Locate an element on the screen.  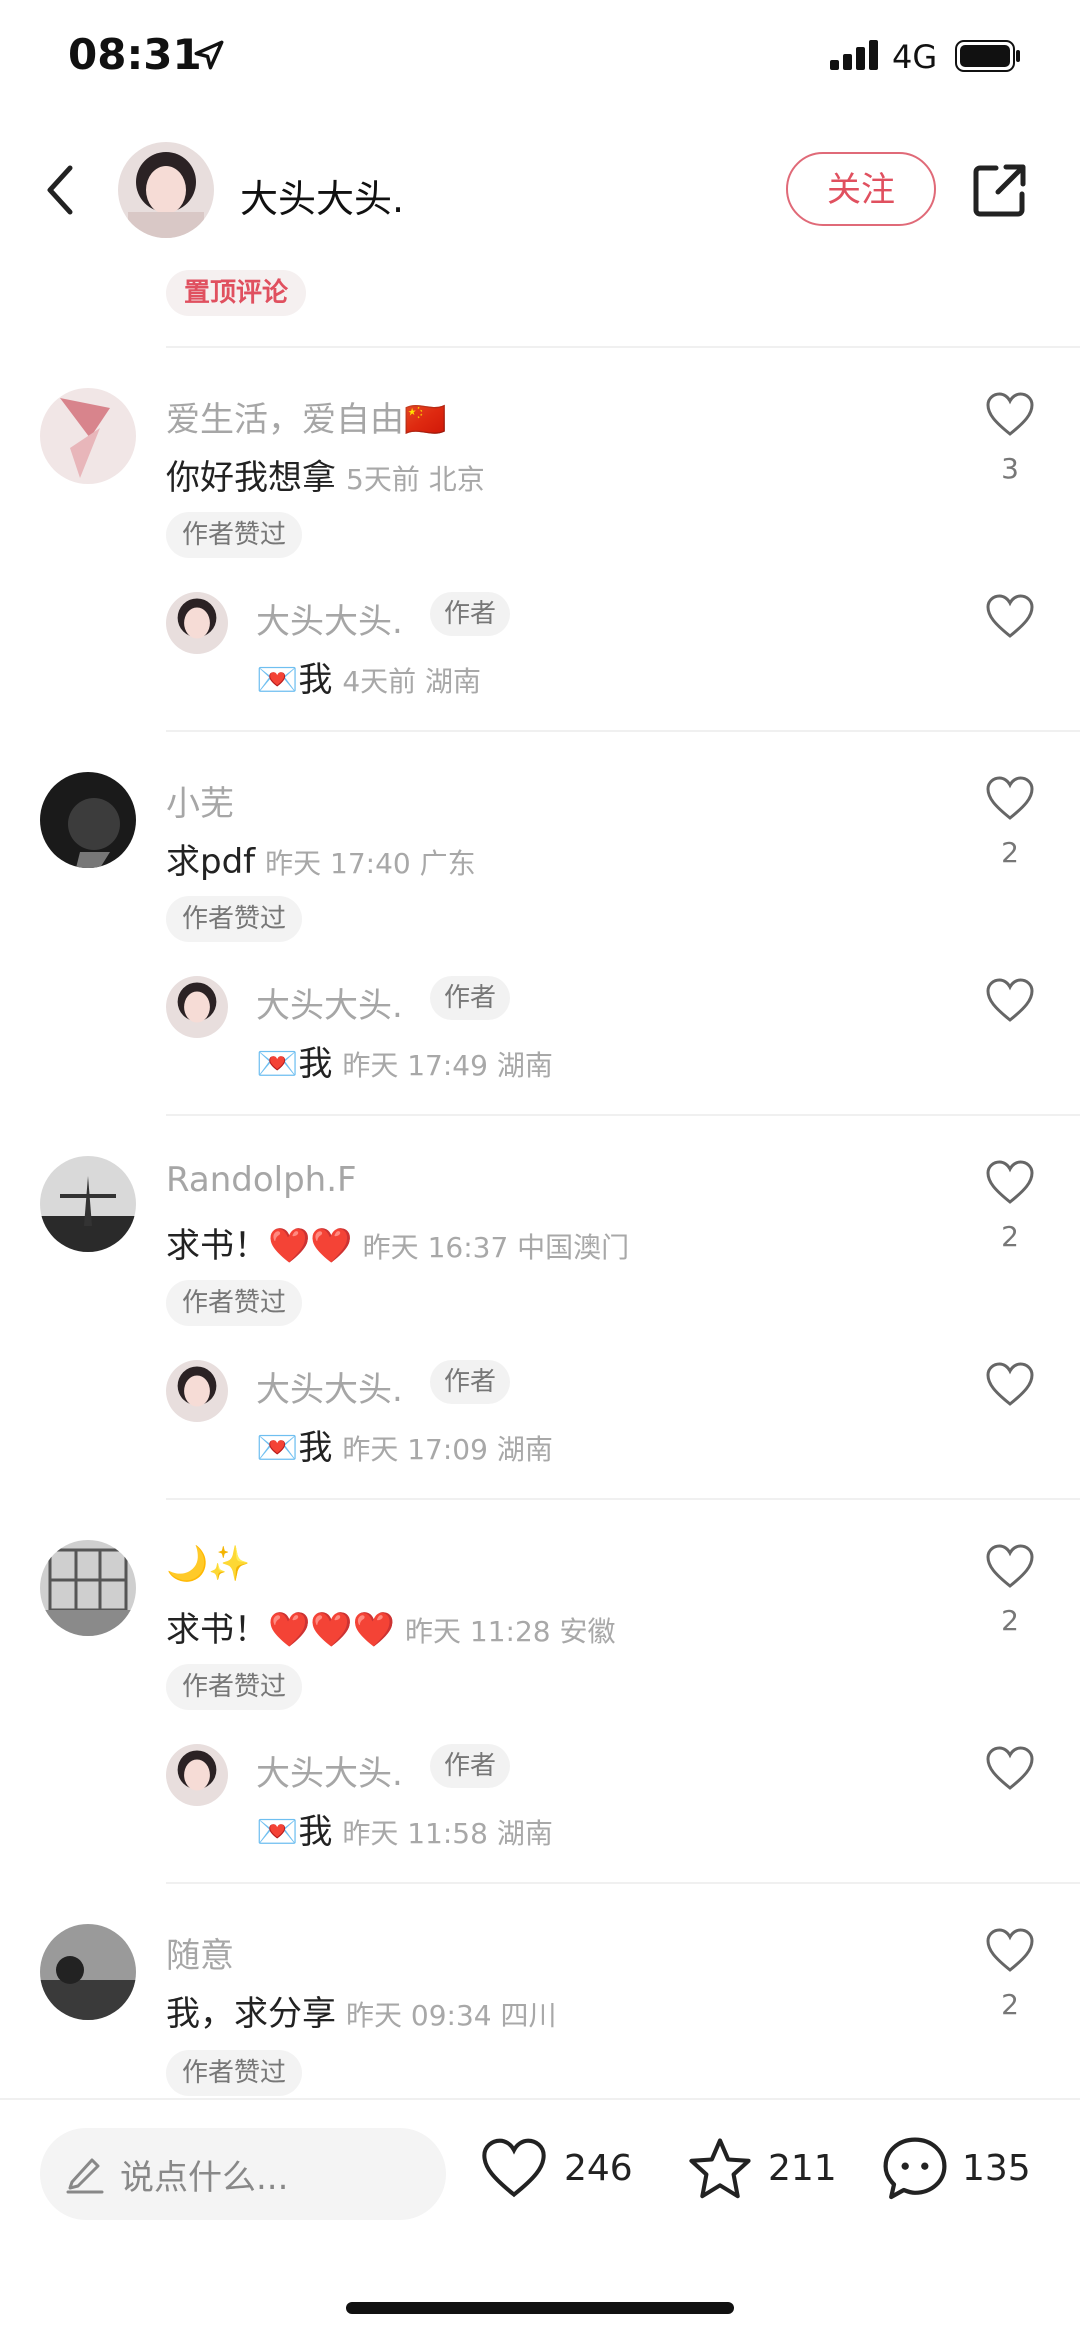
like-total: 246 is located at coordinates (598, 2168).